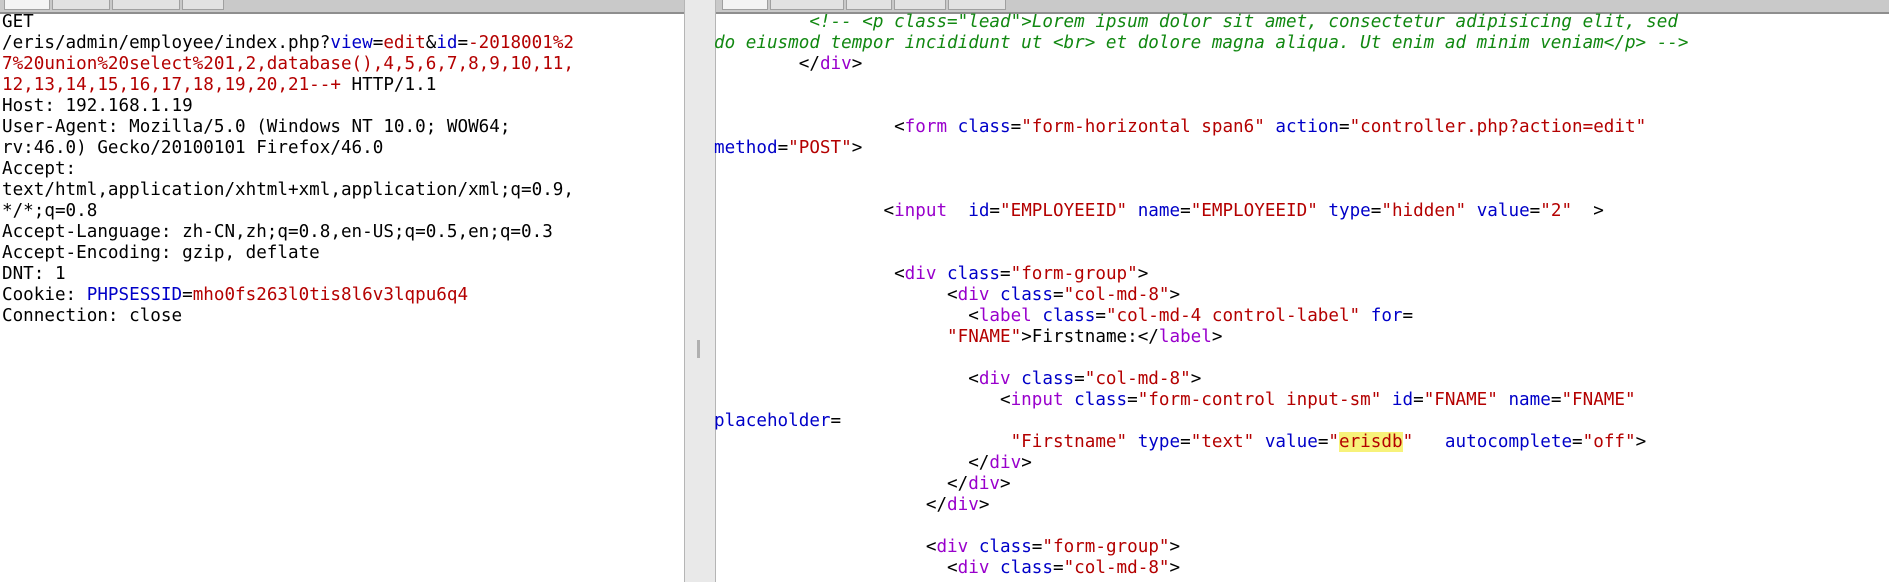  I want to click on response-token: "text", so click(1222, 442).